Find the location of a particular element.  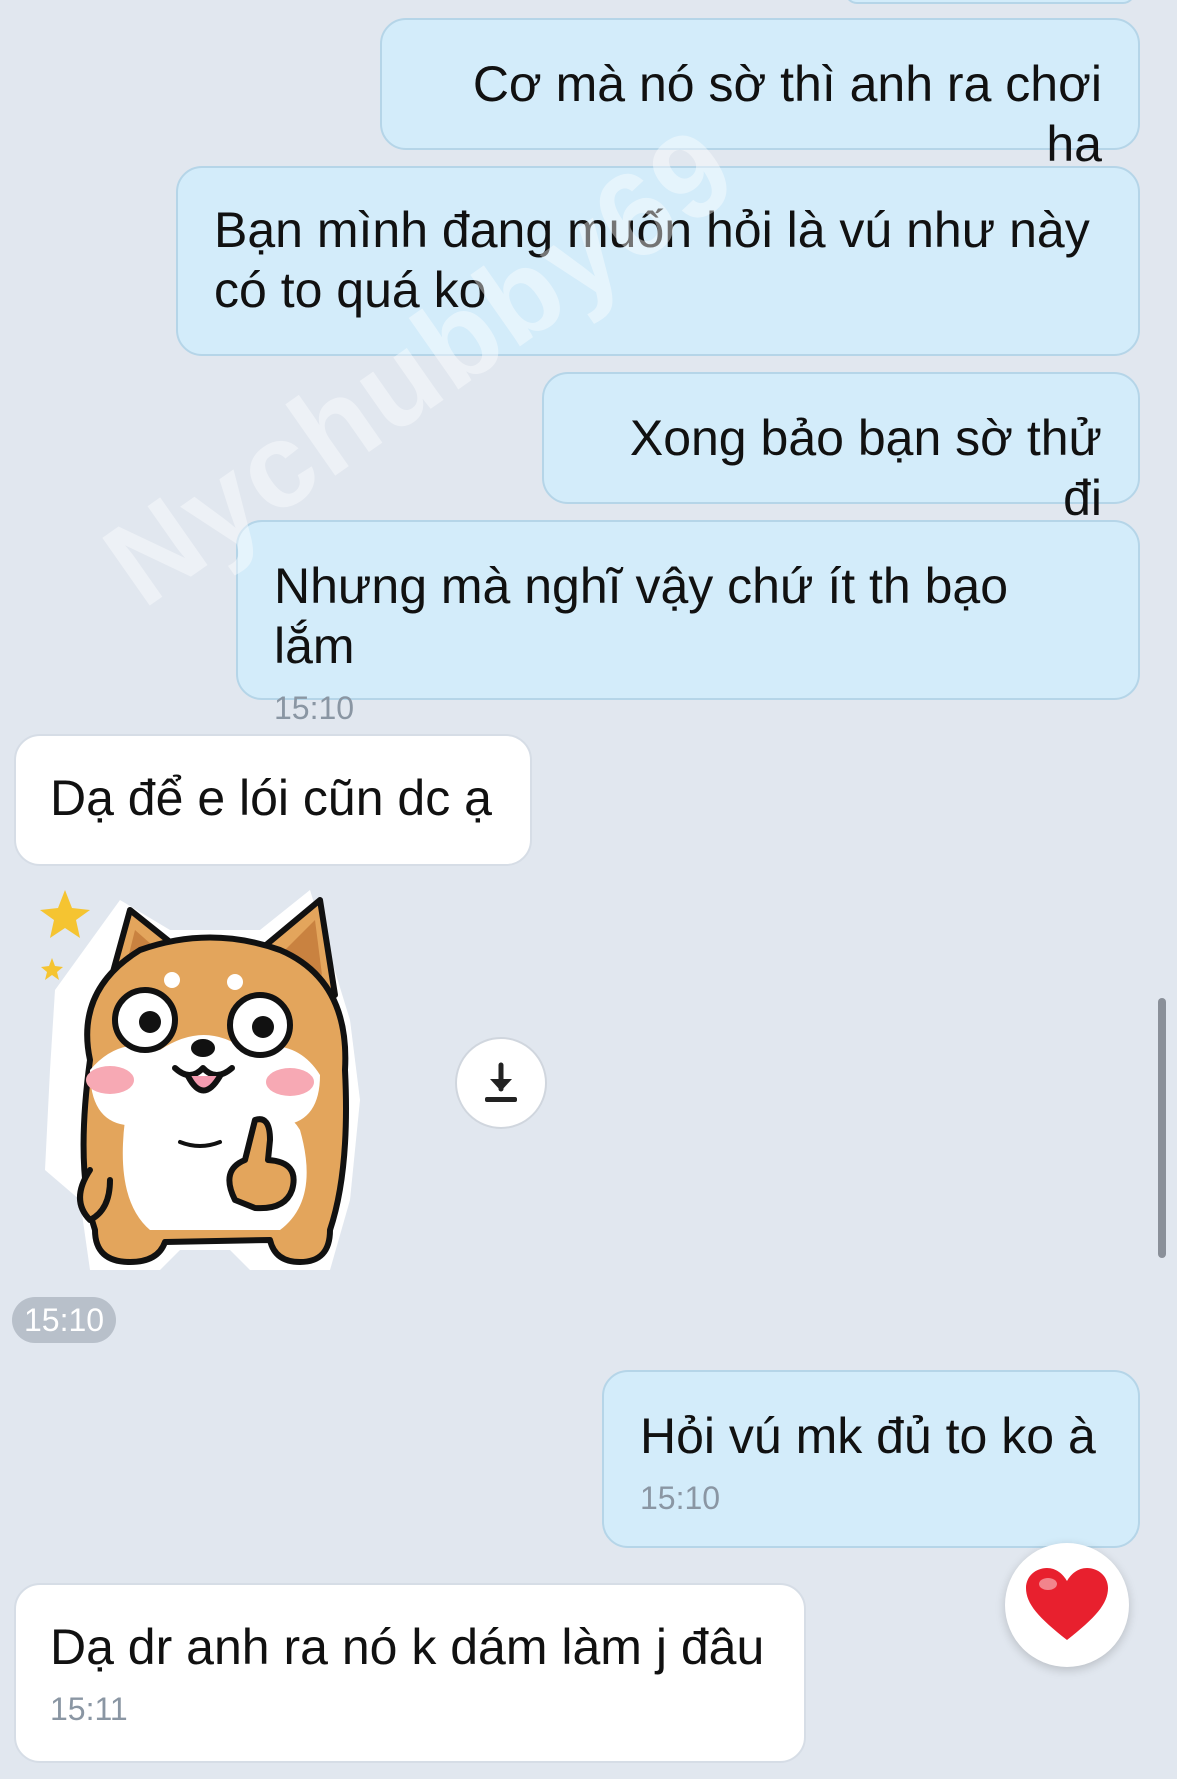

outgoing-message: Cơ mà nó sờ thì anh ra chơi ha is located at coordinates (760, 95).